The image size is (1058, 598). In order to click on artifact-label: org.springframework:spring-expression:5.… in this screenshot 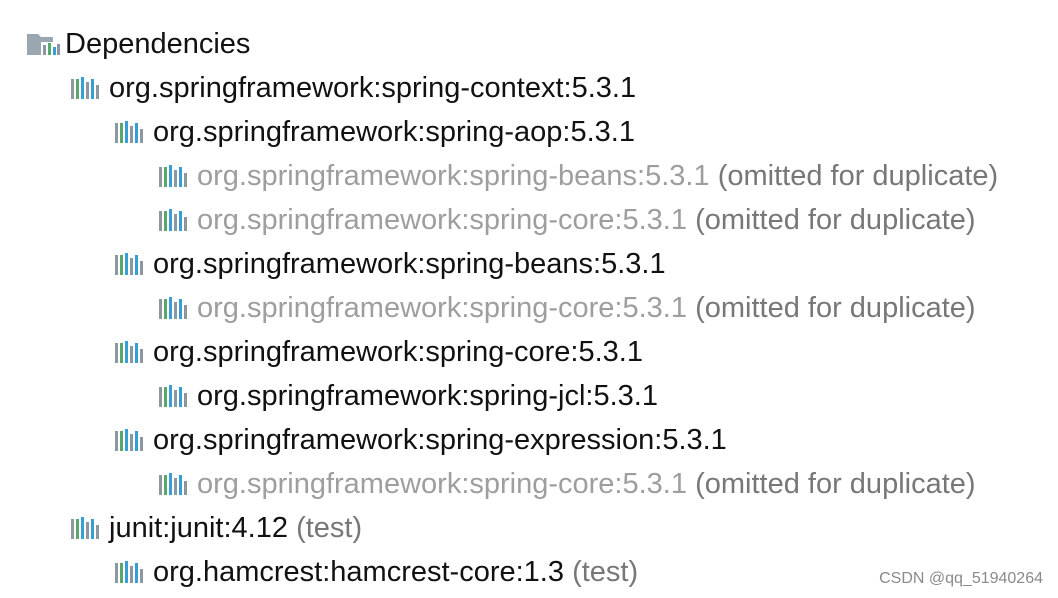, I will do `click(440, 440)`.